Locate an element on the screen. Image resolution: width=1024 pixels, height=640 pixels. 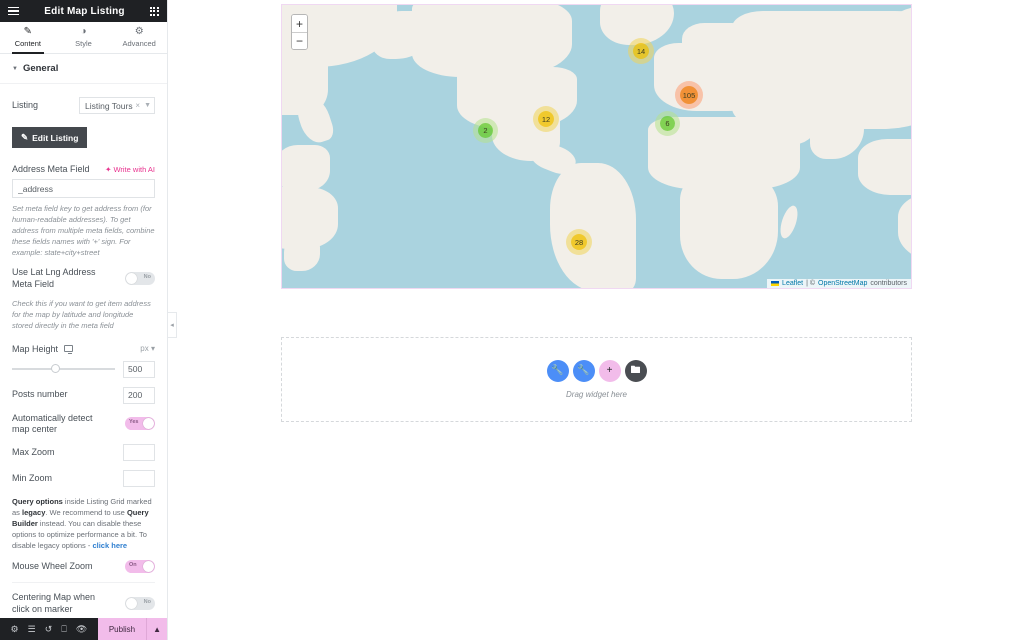
plus-icon: + is located at coordinates (609, 371).